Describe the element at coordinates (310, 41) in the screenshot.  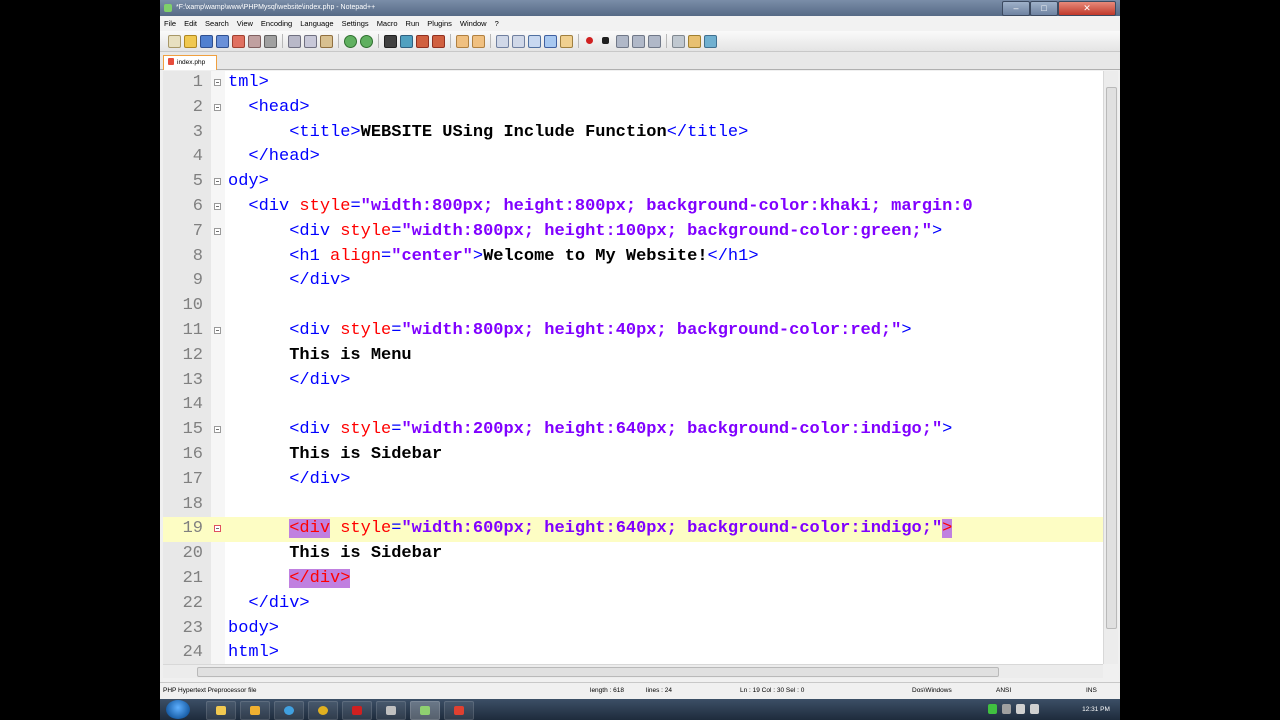
I see `copy-icon` at that location.